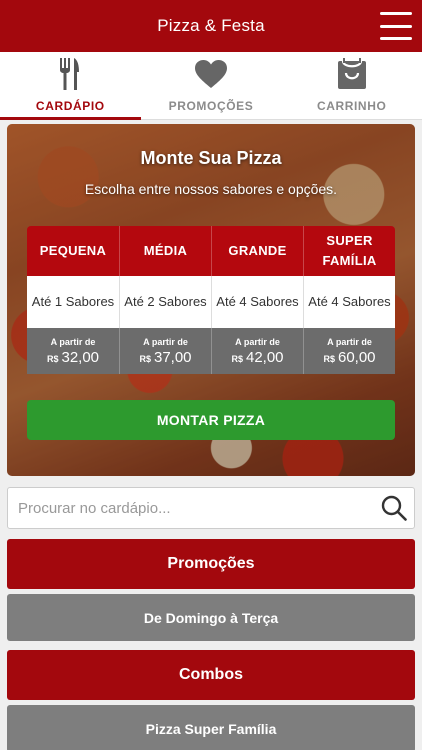 The height and width of the screenshot is (750, 422). What do you see at coordinates (352, 74) in the screenshot?
I see `shopping-bag-icon` at bounding box center [352, 74].